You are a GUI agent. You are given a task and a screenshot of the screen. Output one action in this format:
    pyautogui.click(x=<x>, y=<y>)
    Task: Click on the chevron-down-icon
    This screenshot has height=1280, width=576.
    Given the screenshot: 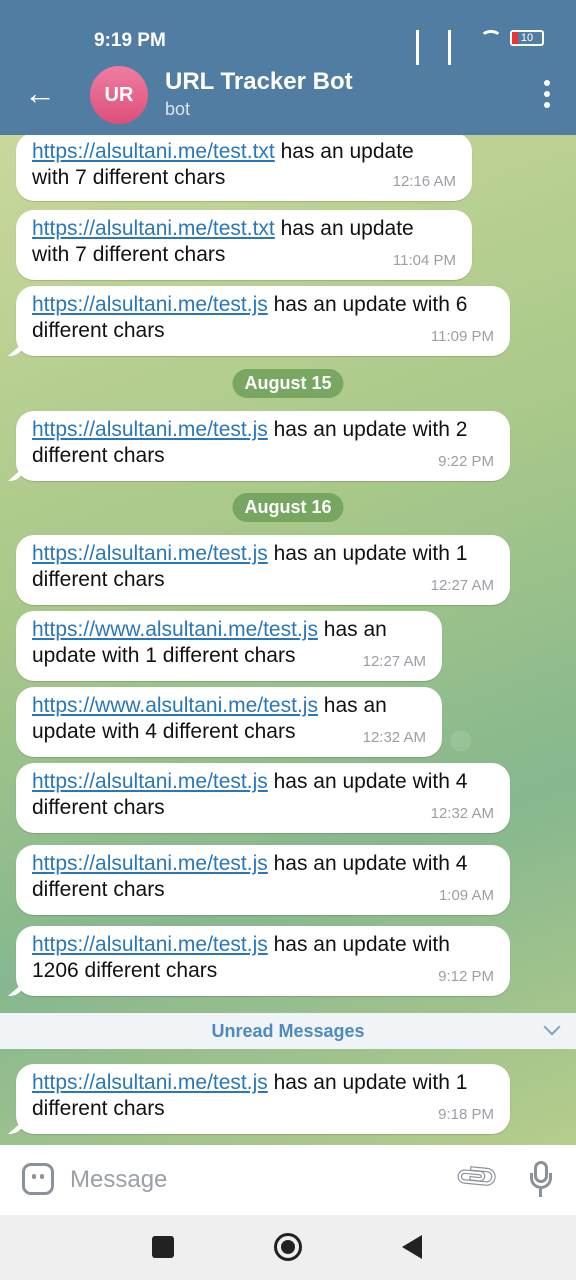 What is the action you would take?
    pyautogui.click(x=552, y=1027)
    